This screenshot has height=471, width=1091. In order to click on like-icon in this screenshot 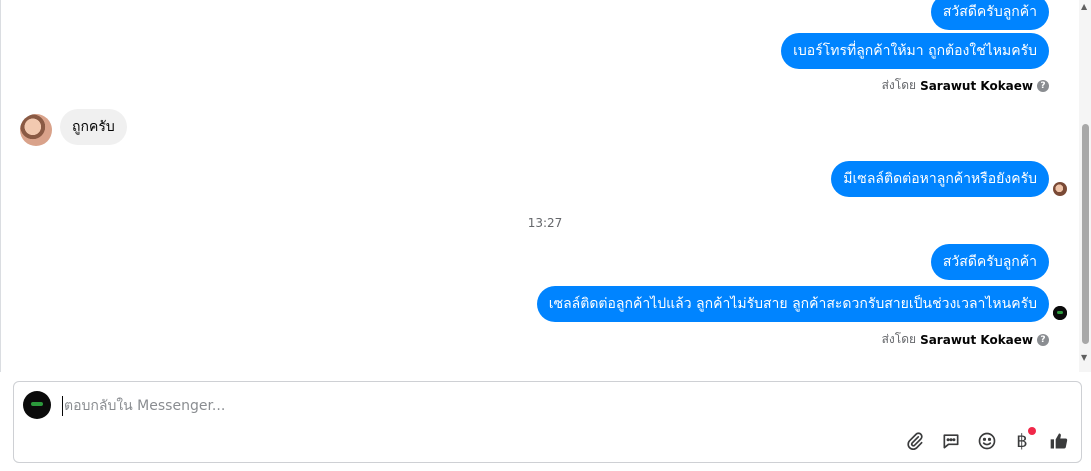, I will do `click(1059, 441)`.